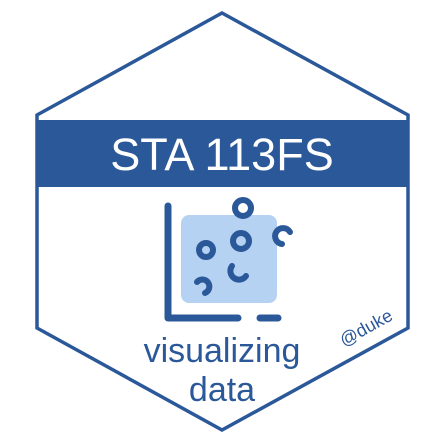 The width and height of the screenshot is (445, 445). What do you see at coordinates (222, 351) in the screenshot?
I see `subtitle-line-1: visualizing` at bounding box center [222, 351].